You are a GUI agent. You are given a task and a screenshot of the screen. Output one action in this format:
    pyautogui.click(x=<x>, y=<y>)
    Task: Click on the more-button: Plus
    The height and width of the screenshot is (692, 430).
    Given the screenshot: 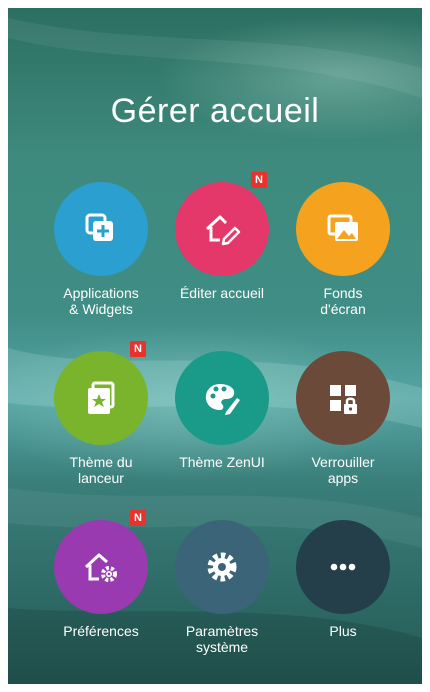 What is the action you would take?
    pyautogui.click(x=343, y=595)
    